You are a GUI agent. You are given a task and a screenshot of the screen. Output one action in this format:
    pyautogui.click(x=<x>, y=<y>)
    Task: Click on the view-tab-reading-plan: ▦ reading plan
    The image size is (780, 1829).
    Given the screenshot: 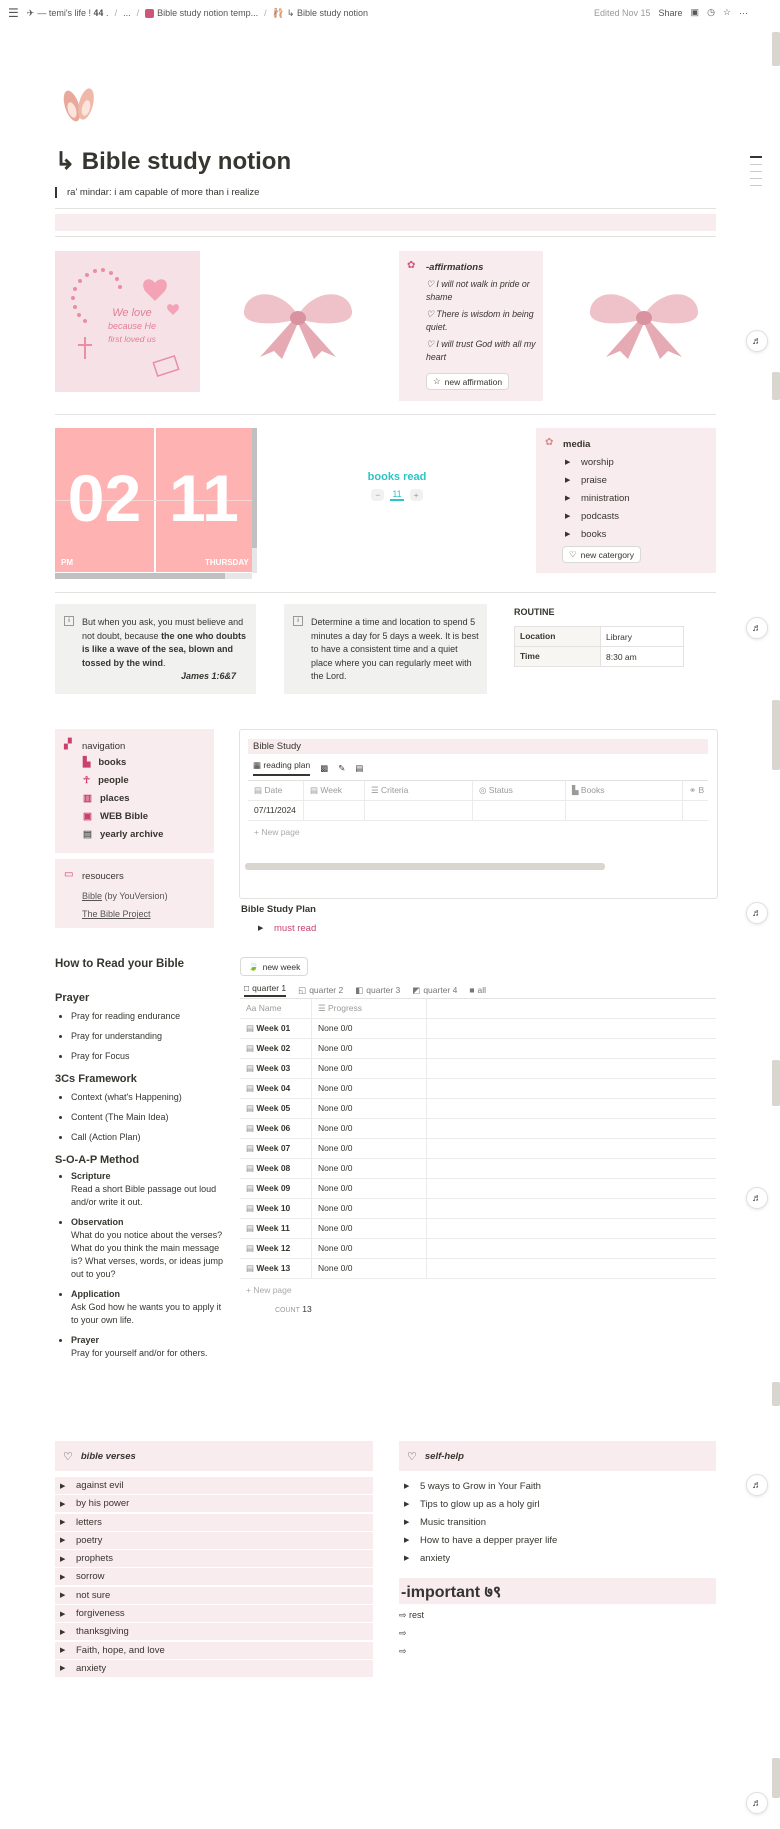 What is the action you would take?
    pyautogui.click(x=282, y=768)
    